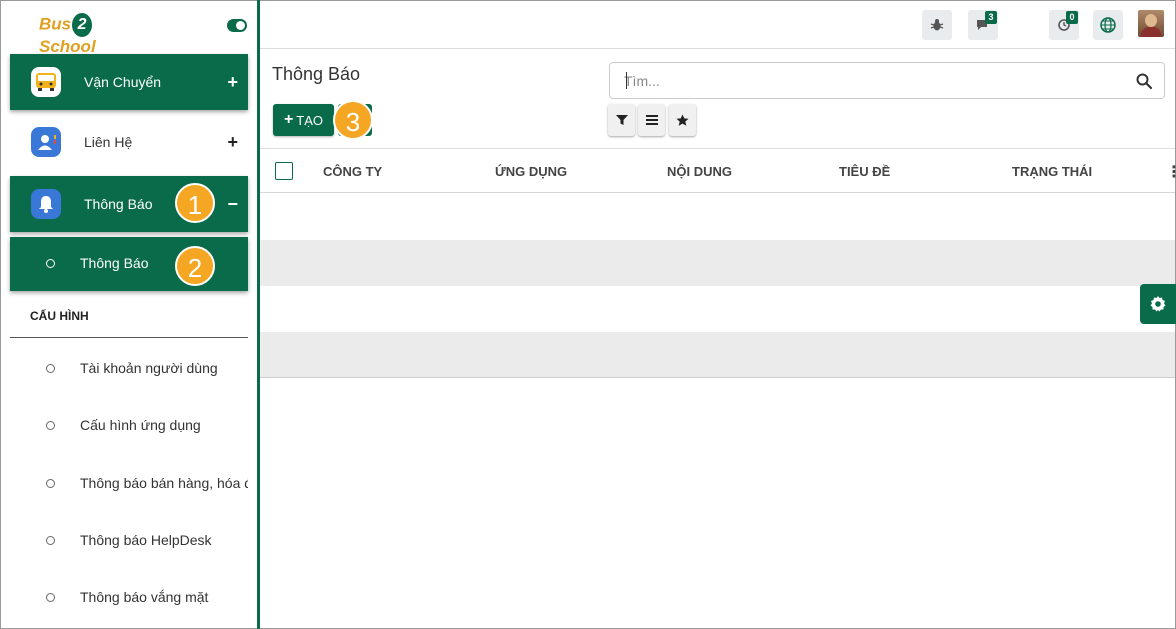  I want to click on language-globe-button, so click(1108, 25).